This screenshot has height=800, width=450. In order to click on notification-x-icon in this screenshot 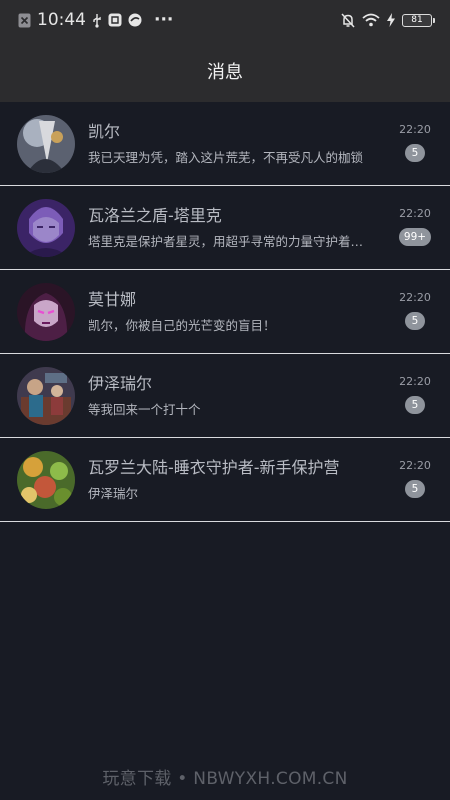, I will do `click(24, 20)`.